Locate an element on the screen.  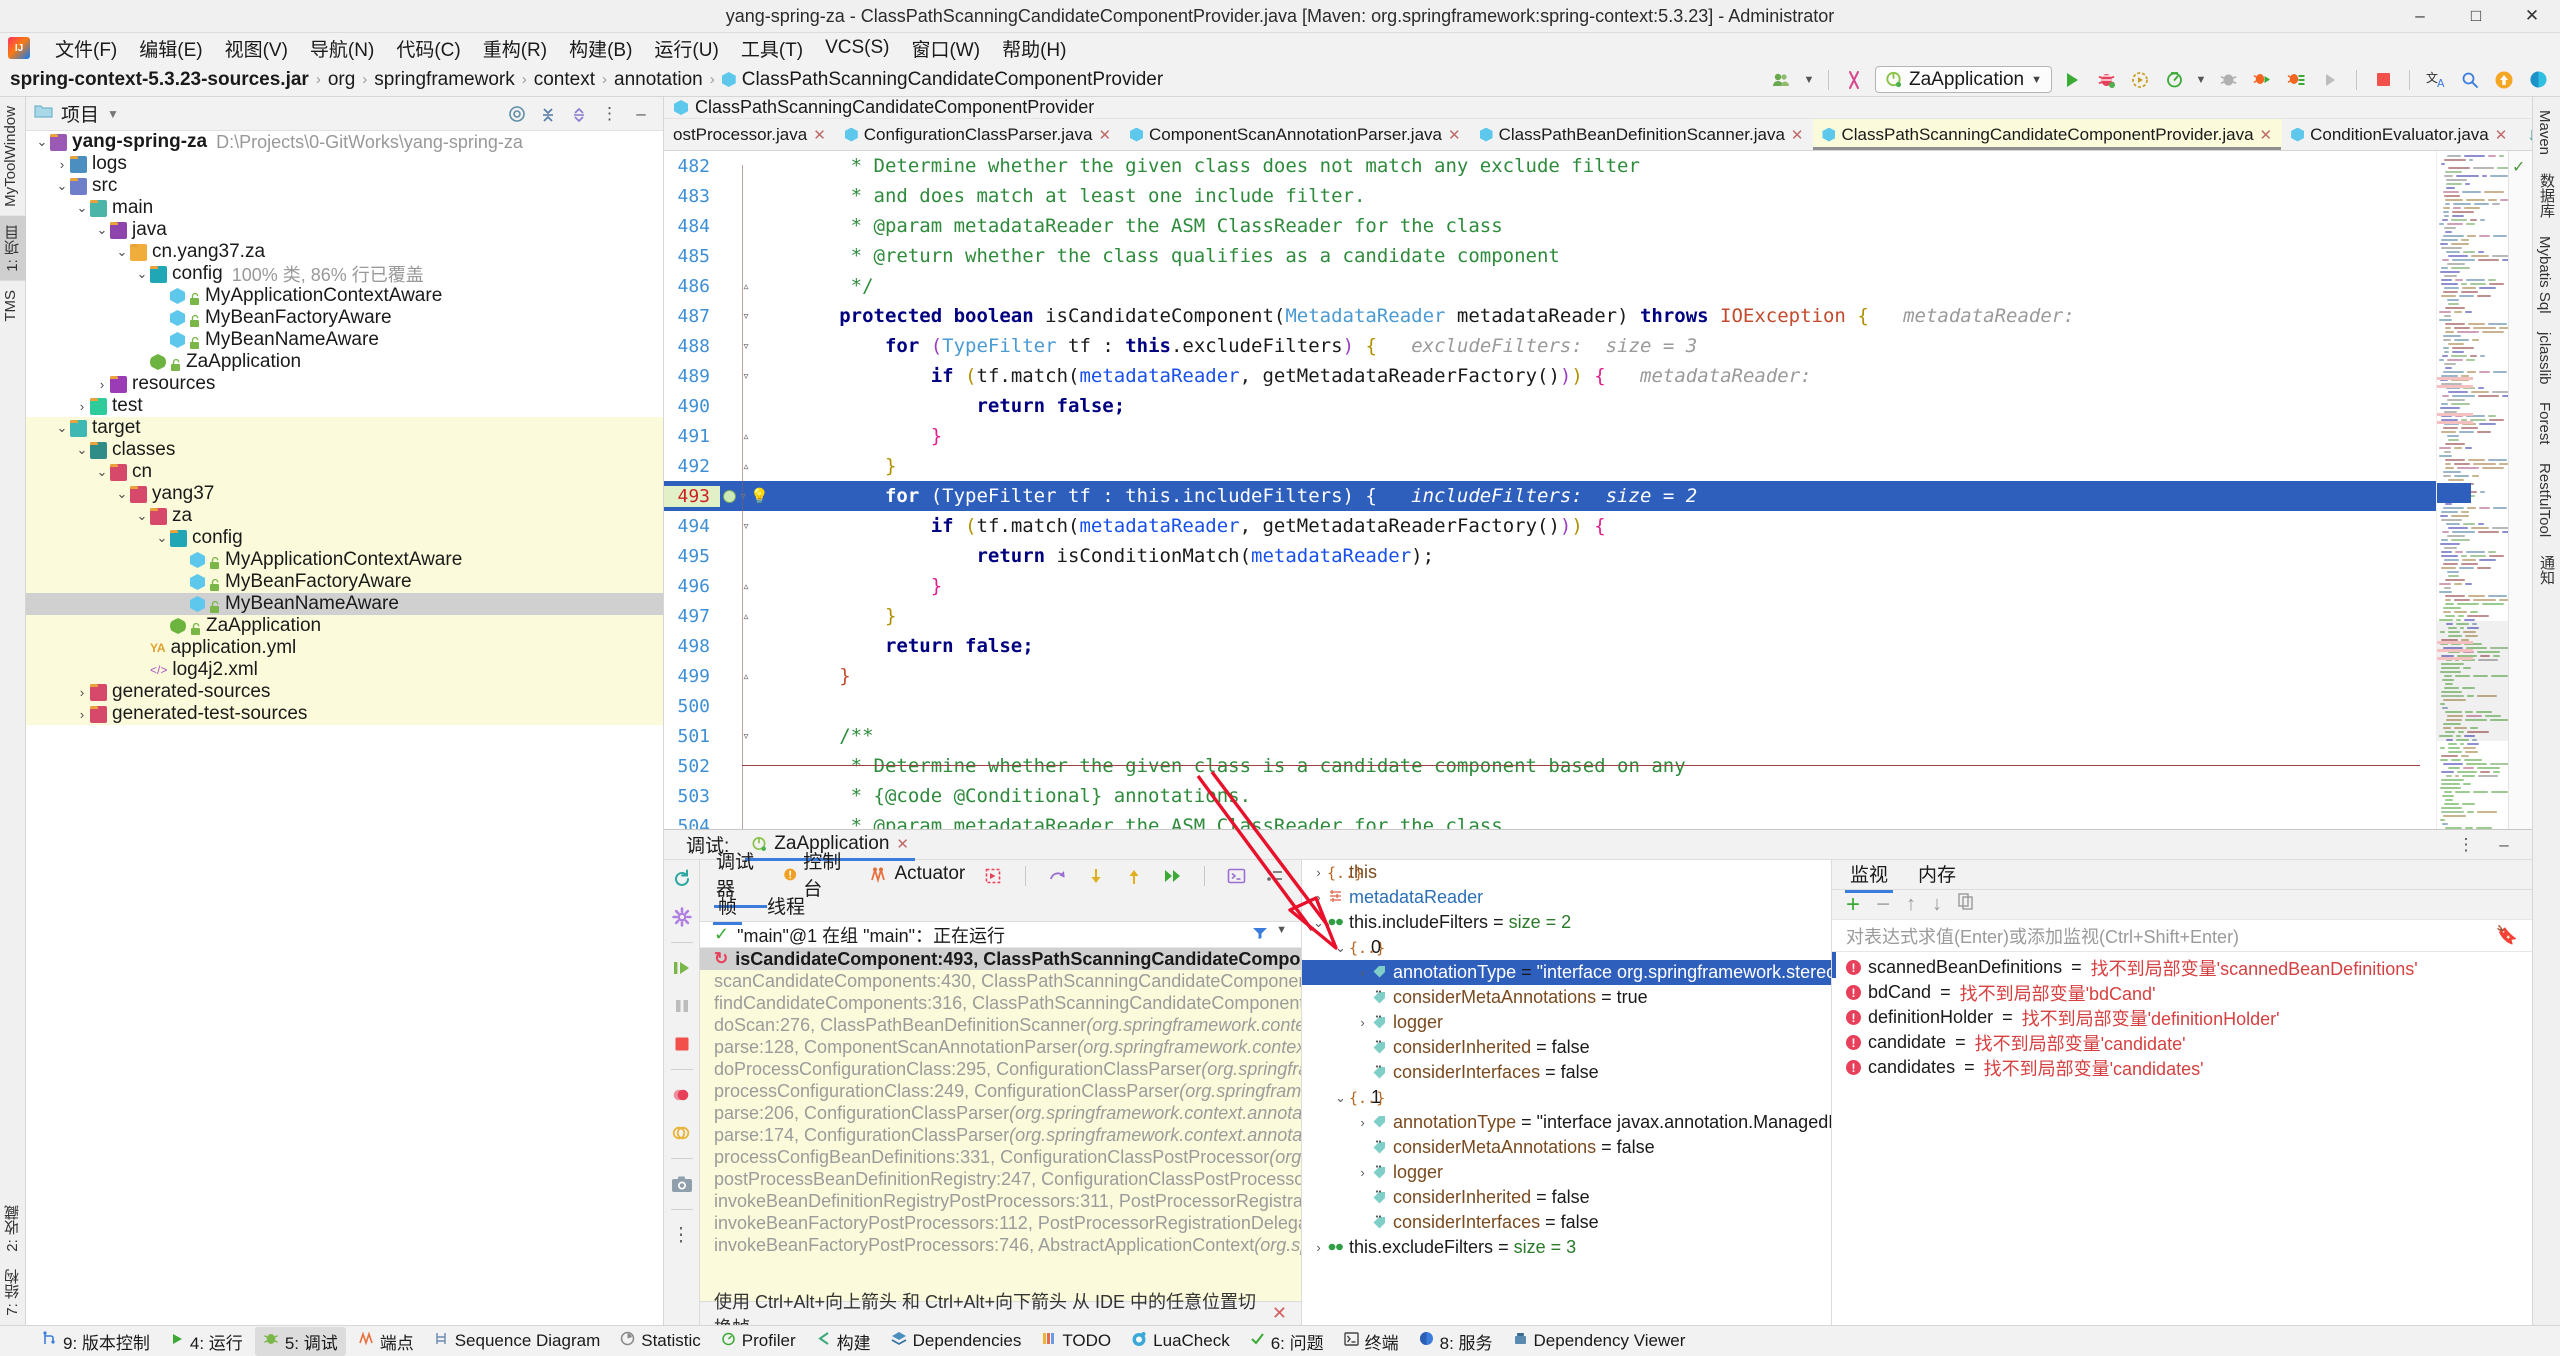
tree-row: ⌄ cn.yang37.za is located at coordinates (344, 252).